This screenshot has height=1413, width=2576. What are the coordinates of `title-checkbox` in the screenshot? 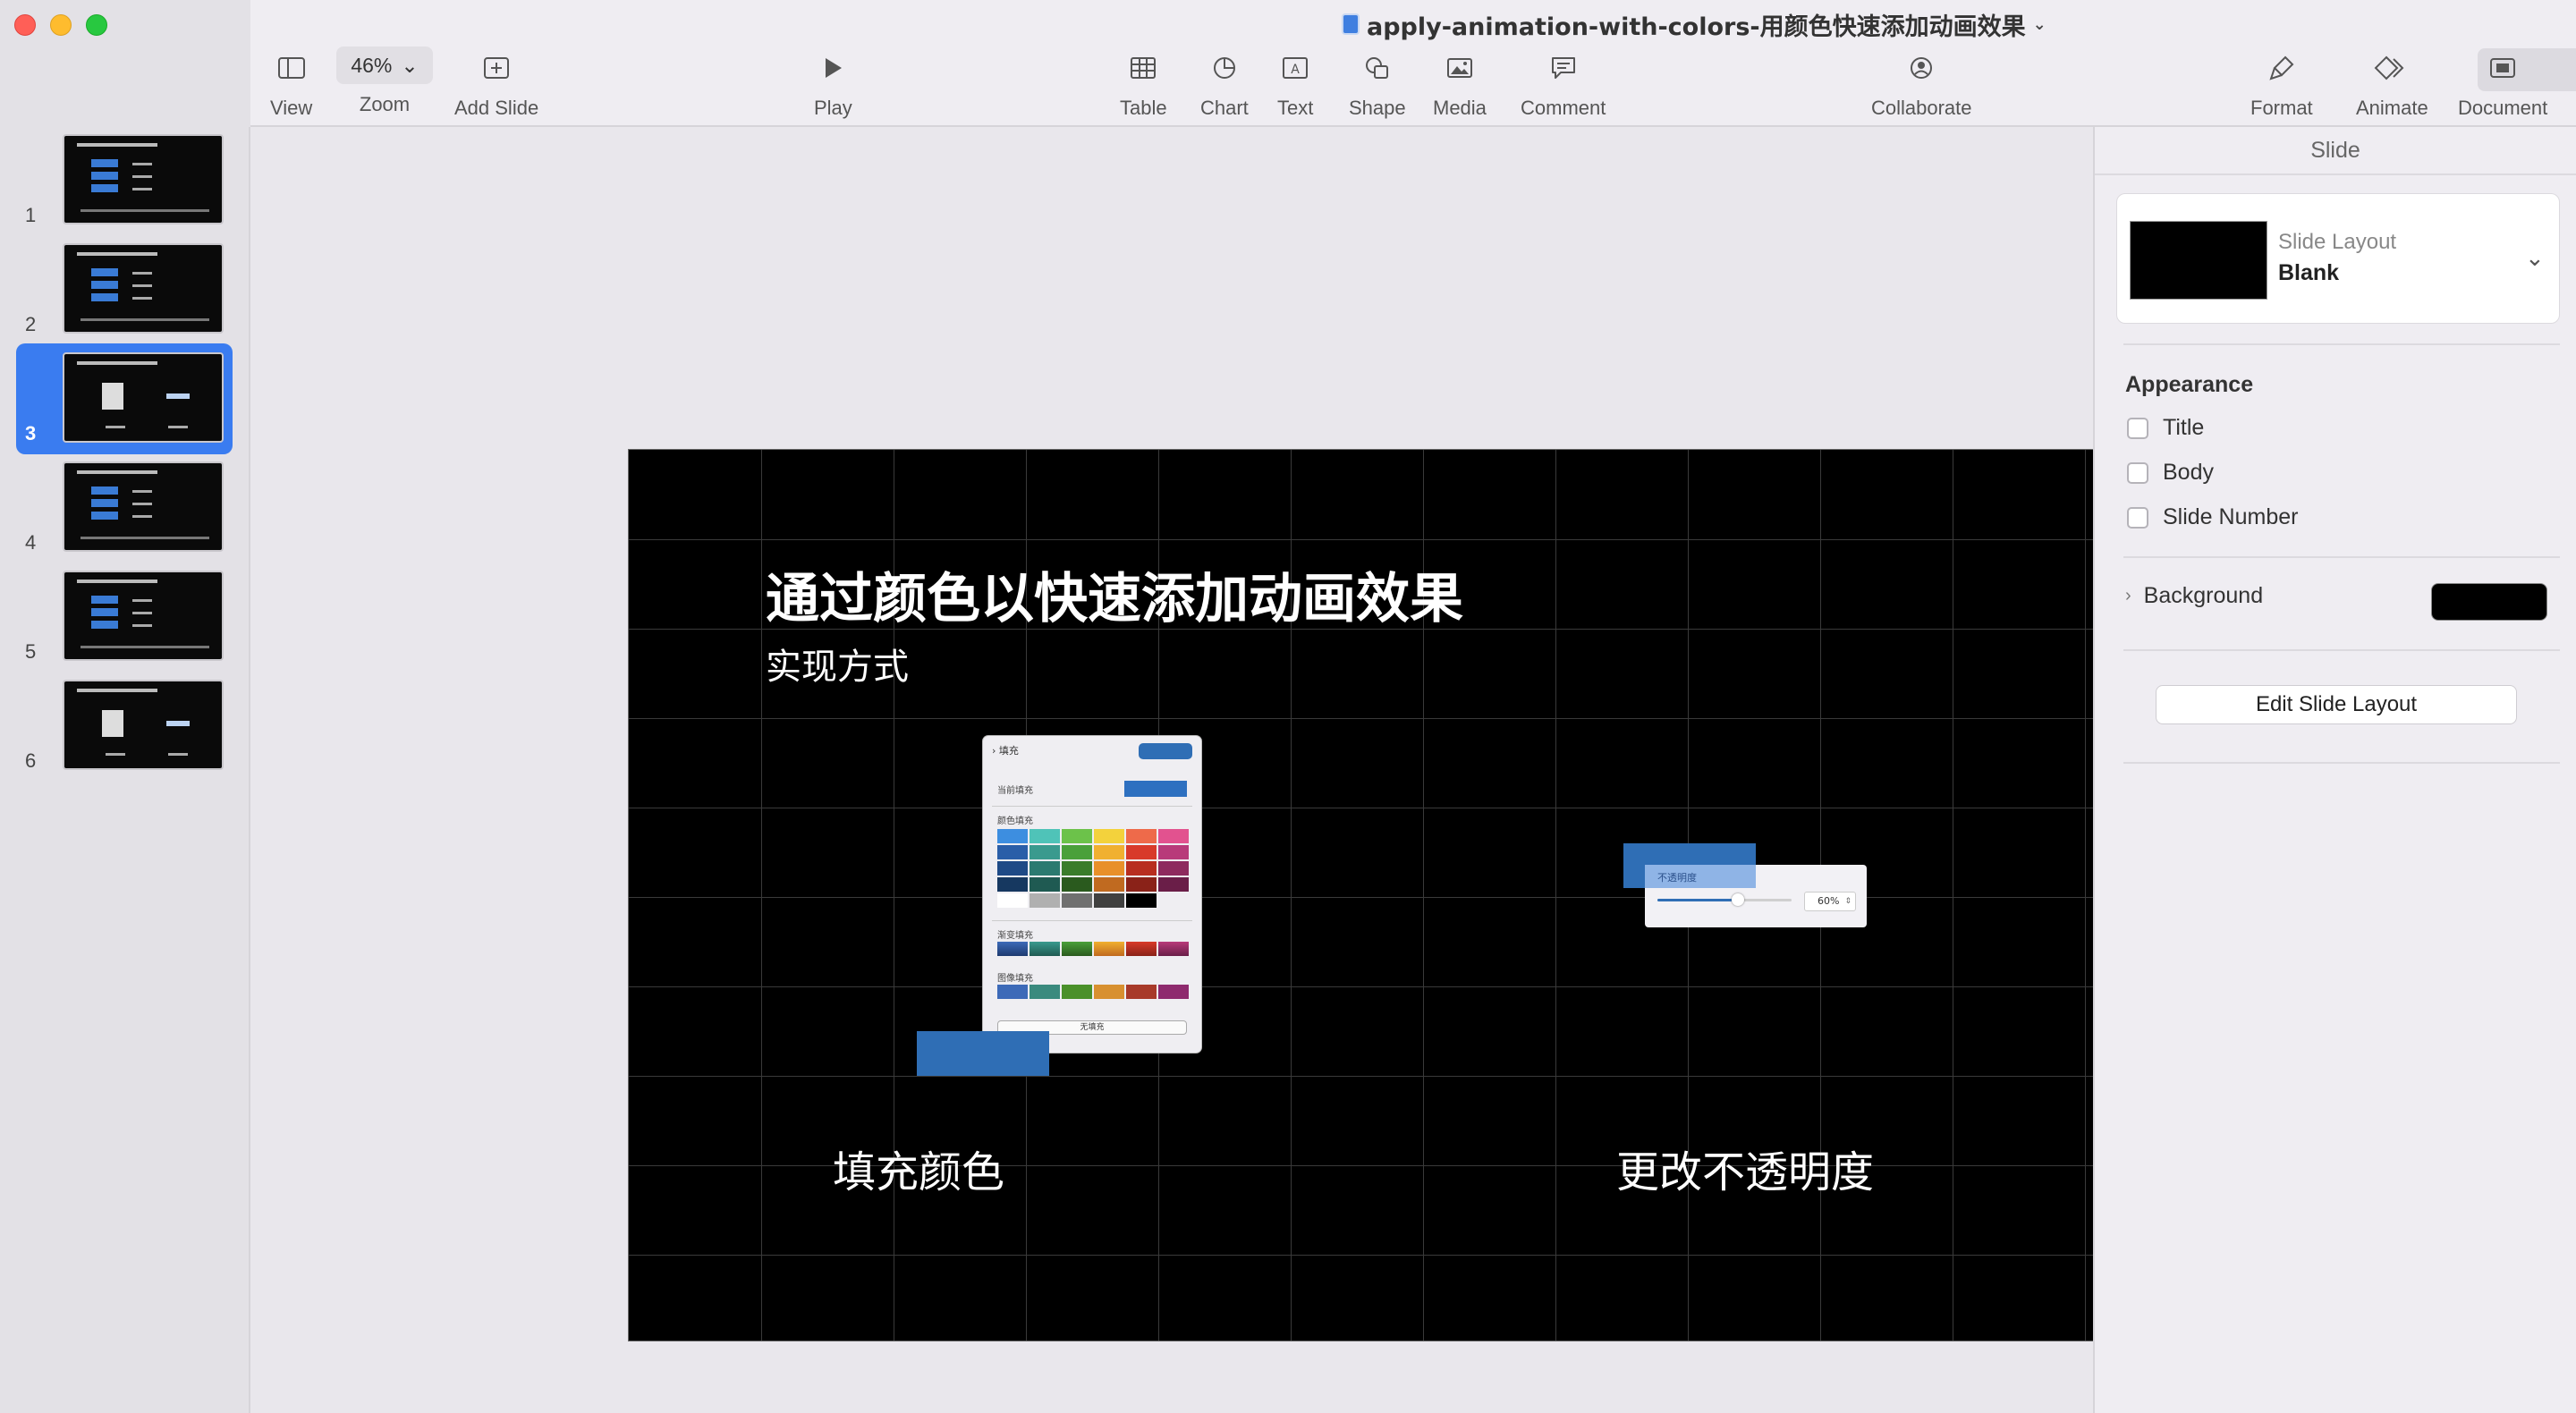 It's located at (2137, 428).